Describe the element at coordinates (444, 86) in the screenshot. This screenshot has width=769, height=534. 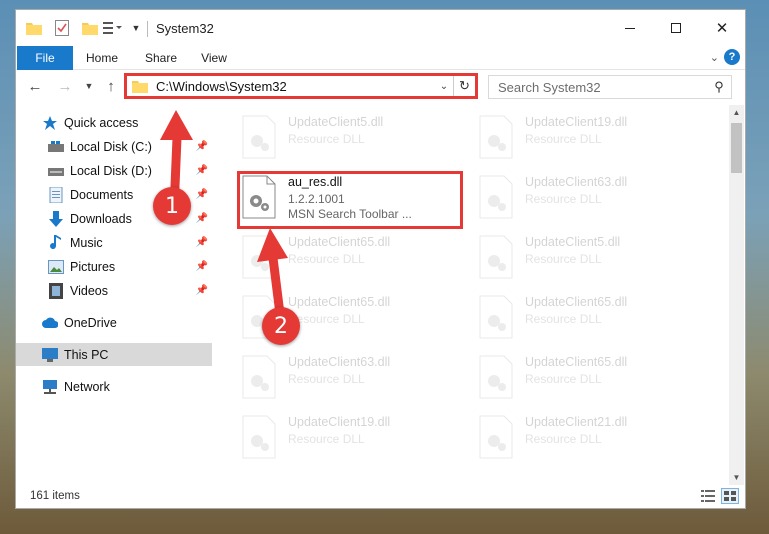
I see `address-dropdown-icon: ⌄` at that location.